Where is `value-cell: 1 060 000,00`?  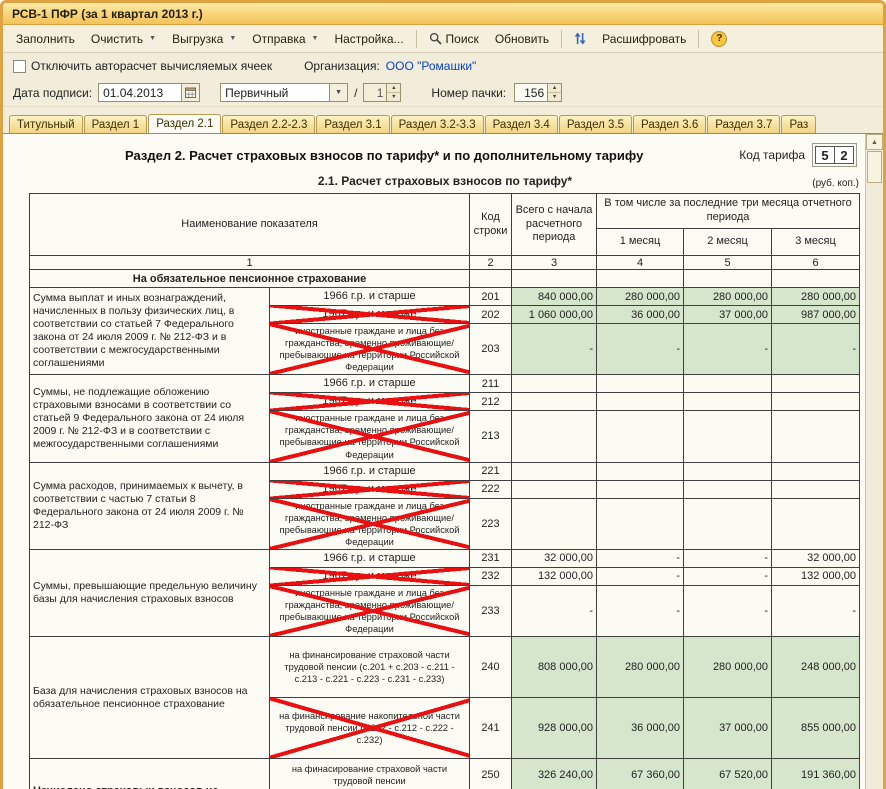
value-cell: 1 060 000,00 is located at coordinates (554, 314).